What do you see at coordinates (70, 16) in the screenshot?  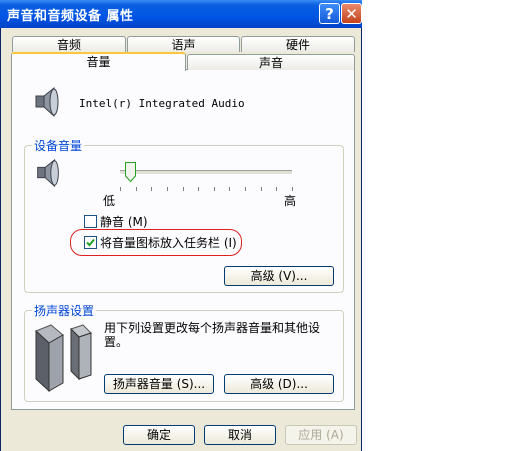 I see `window-title: 声音和音频设备 属性` at bounding box center [70, 16].